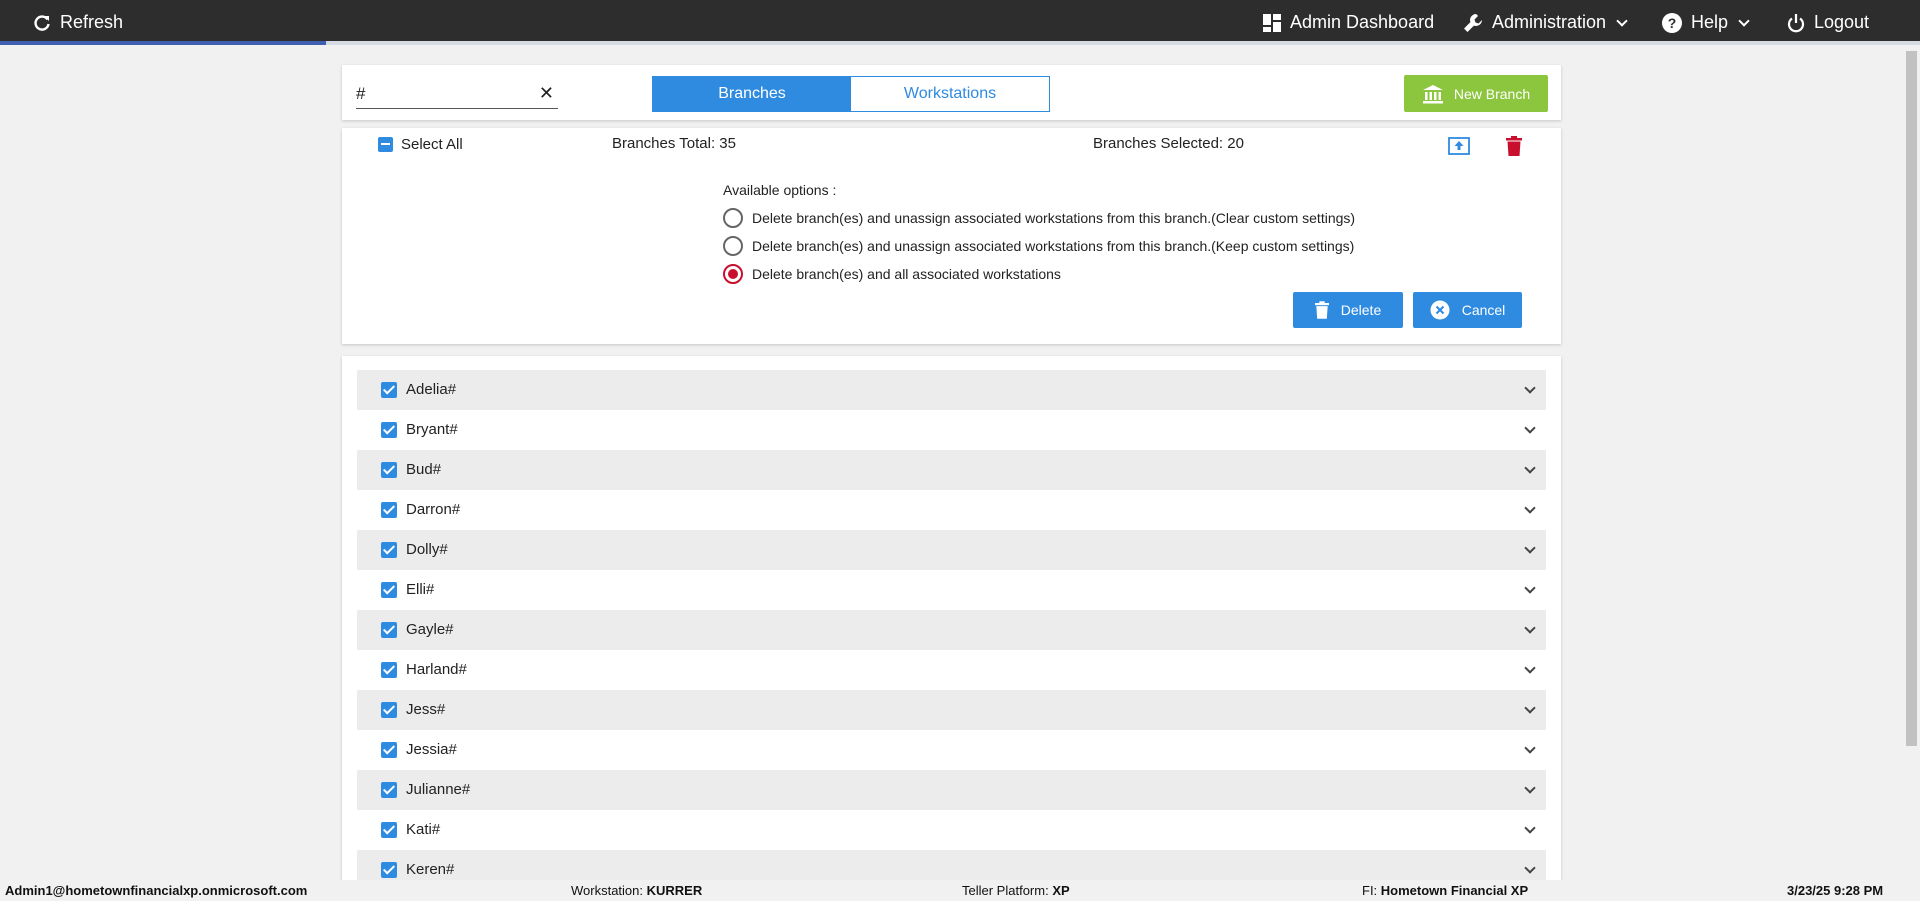 This screenshot has height=901, width=1920. Describe the element at coordinates (780, 190) in the screenshot. I see `available-options-heading: Available options :` at that location.